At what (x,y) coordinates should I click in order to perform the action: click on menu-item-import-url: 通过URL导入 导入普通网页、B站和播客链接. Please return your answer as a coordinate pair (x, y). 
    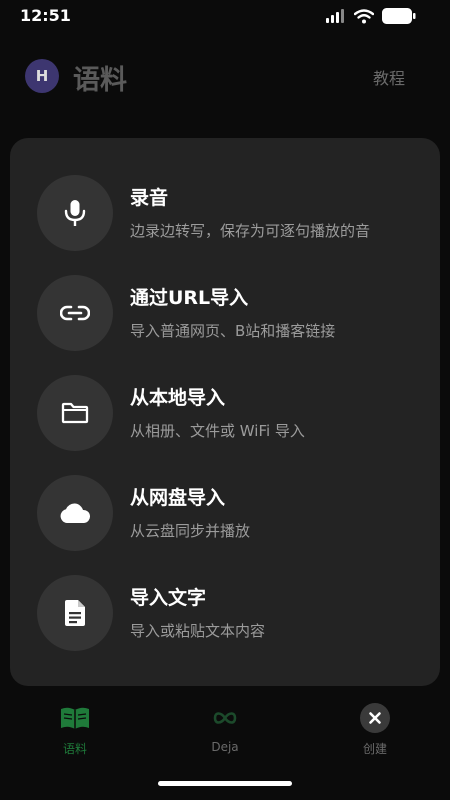
    Looking at the image, I should click on (232, 313).